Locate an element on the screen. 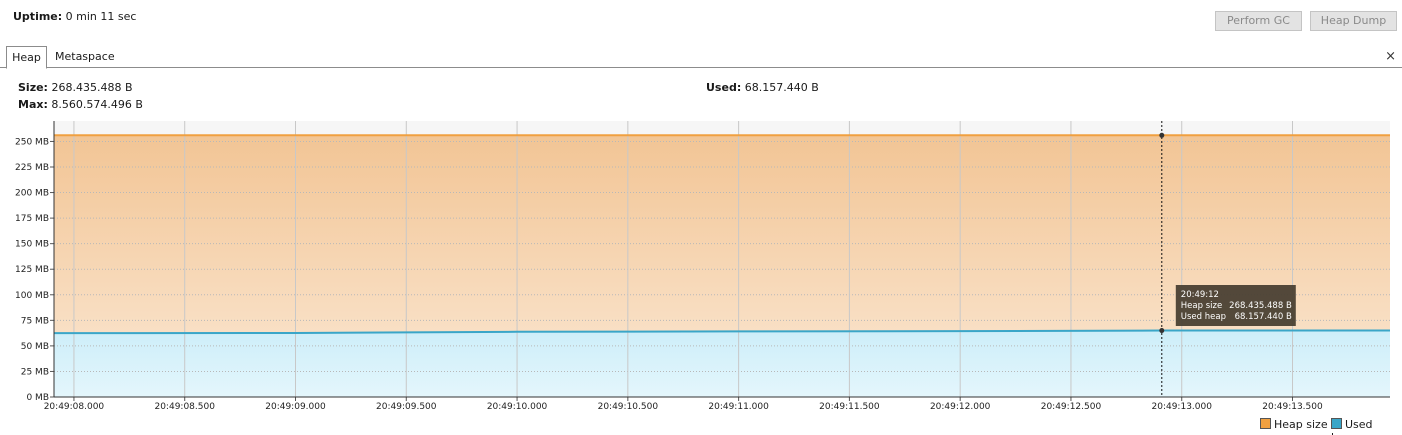 This screenshot has height=435, width=1402. y-tick-label: 25 MB is located at coordinates (35, 372).